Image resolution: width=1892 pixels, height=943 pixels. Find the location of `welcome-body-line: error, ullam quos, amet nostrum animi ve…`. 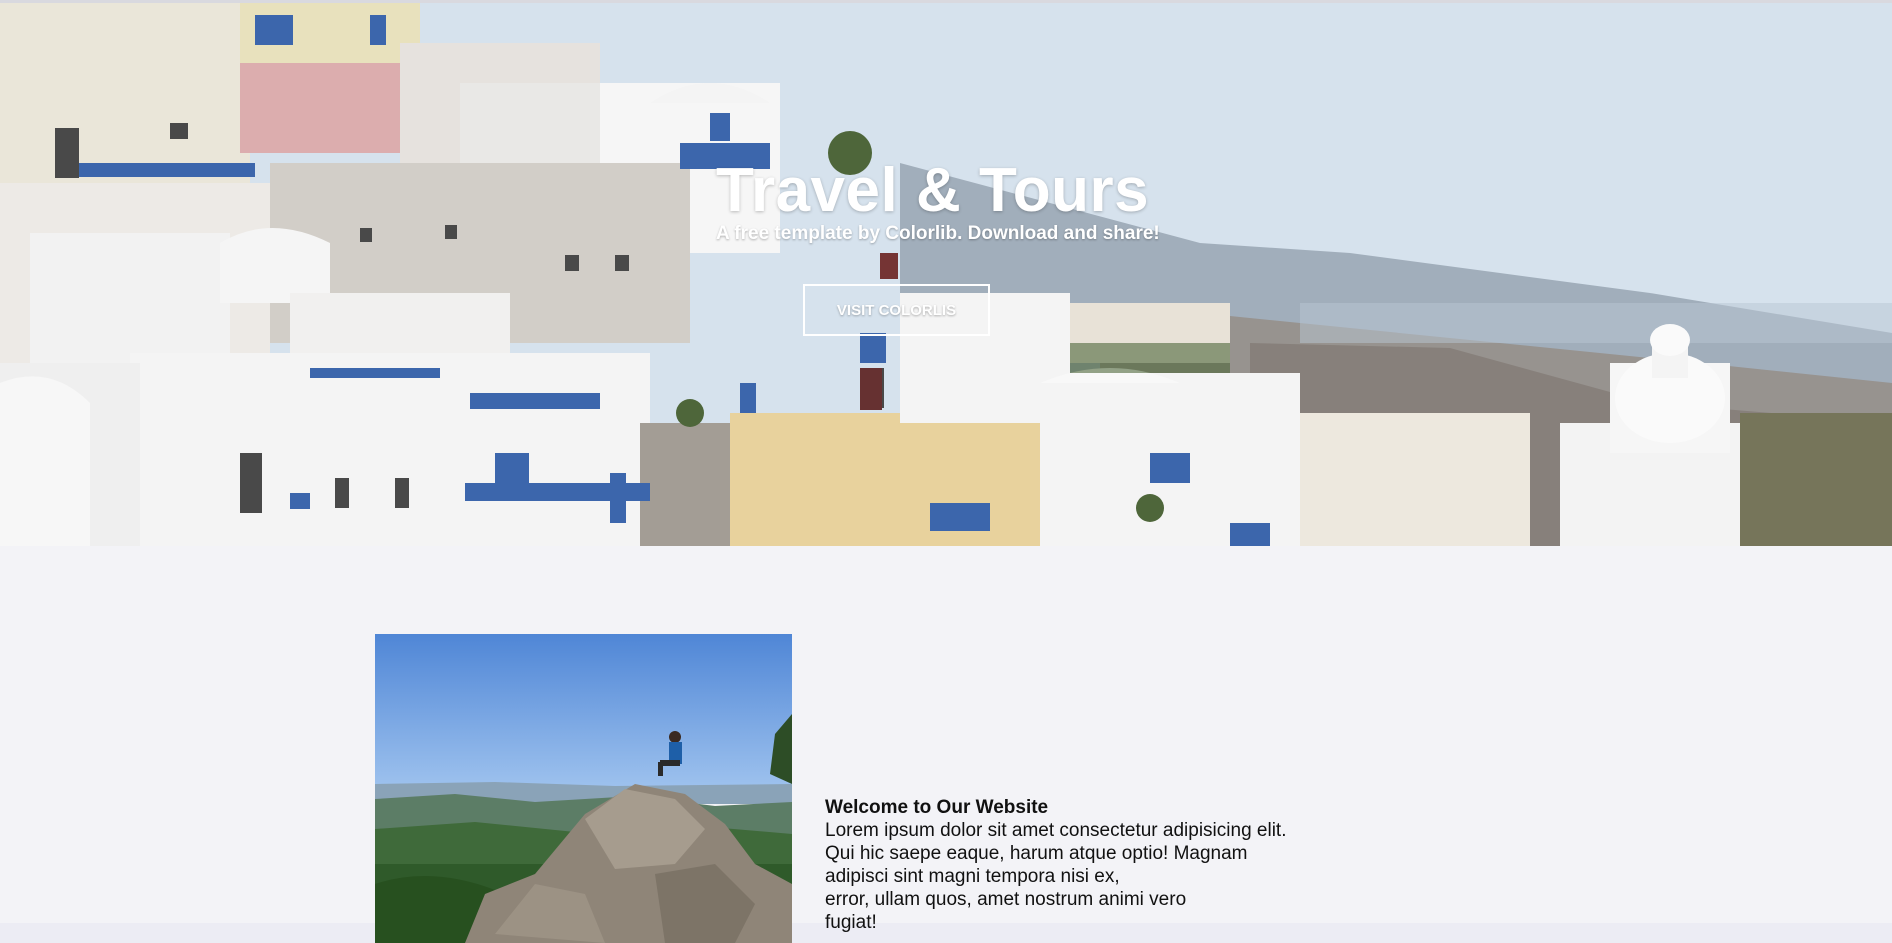

welcome-body-line: error, ullam quos, amet nostrum animi ve… is located at coordinates (1006, 899).